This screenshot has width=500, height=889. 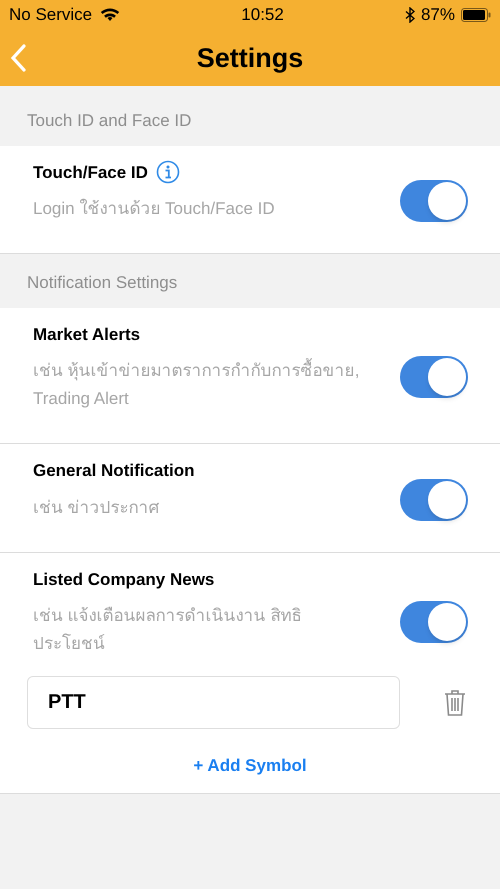 What do you see at coordinates (167, 630) in the screenshot?
I see `setting-description: เช่น แจ้งเตือนผลการดำเนินงาน สิทธิประโยชน์` at bounding box center [167, 630].